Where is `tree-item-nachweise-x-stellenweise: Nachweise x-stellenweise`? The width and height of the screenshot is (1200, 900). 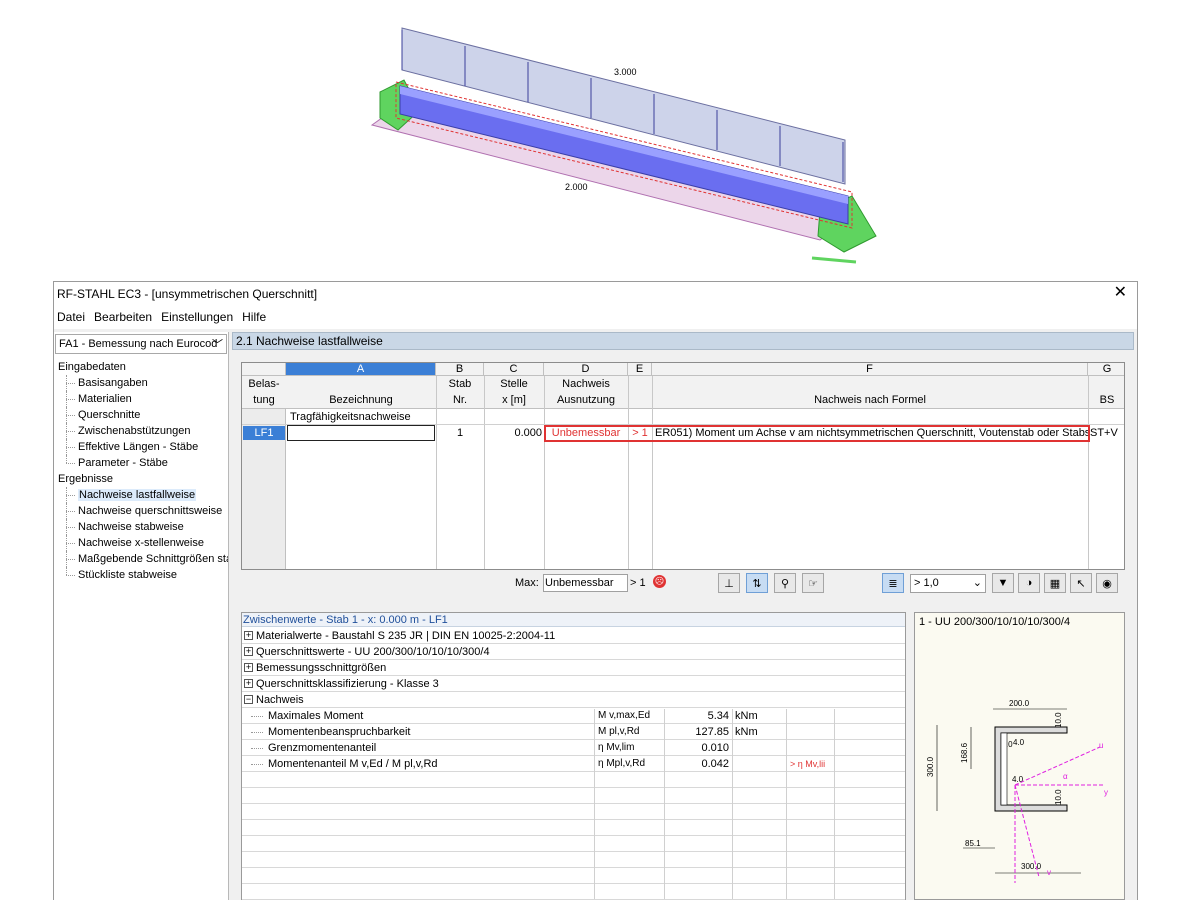 tree-item-nachweise-x-stellenweise: Nachweise x-stellenweise is located at coordinates (141, 543).